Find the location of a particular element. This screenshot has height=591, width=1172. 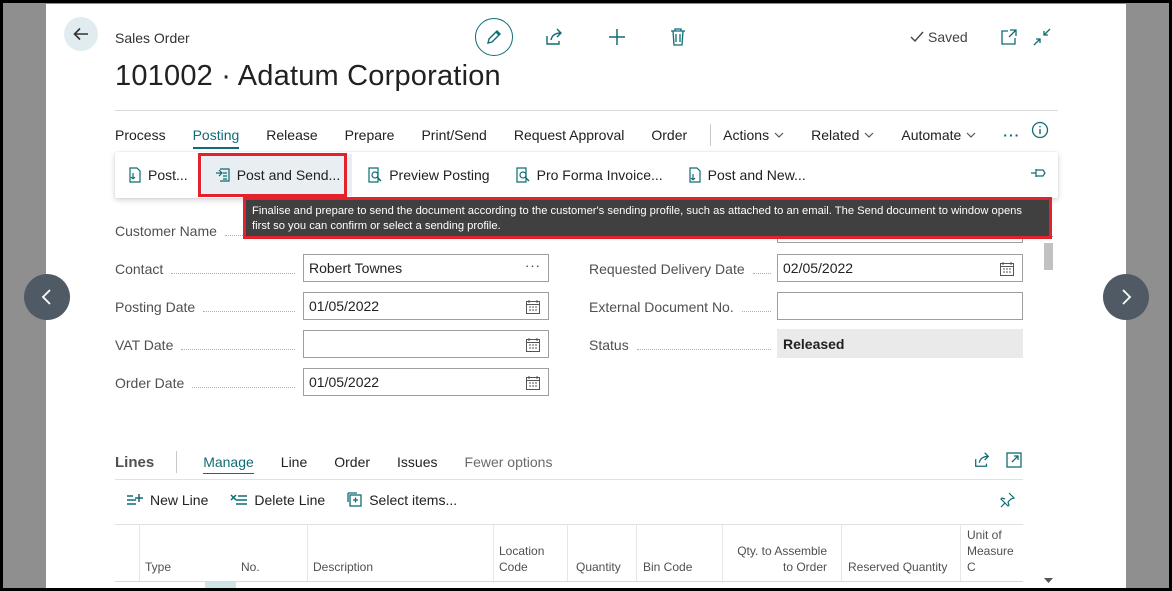

lines-tab-line: Line is located at coordinates (294, 462).